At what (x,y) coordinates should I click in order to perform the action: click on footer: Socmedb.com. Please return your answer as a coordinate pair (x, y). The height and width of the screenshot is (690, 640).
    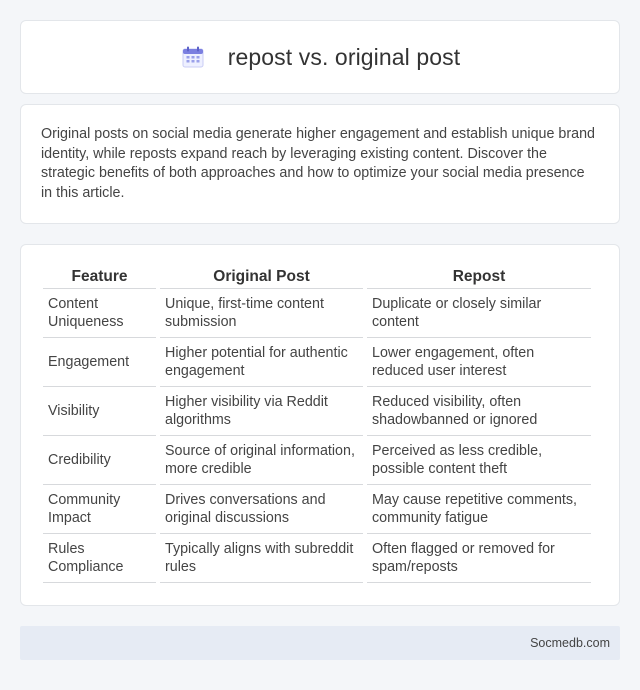
    Looking at the image, I should click on (320, 643).